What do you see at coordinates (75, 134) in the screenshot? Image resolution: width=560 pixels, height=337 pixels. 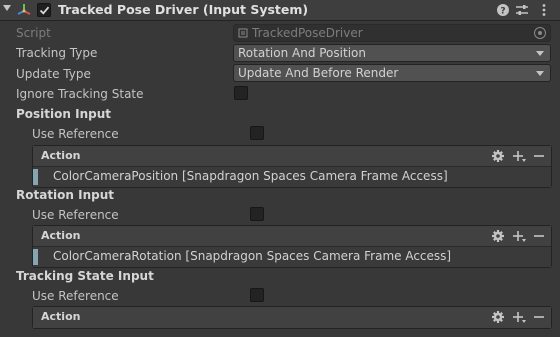 I see `position-use-reference-label: Use Reference` at bounding box center [75, 134].